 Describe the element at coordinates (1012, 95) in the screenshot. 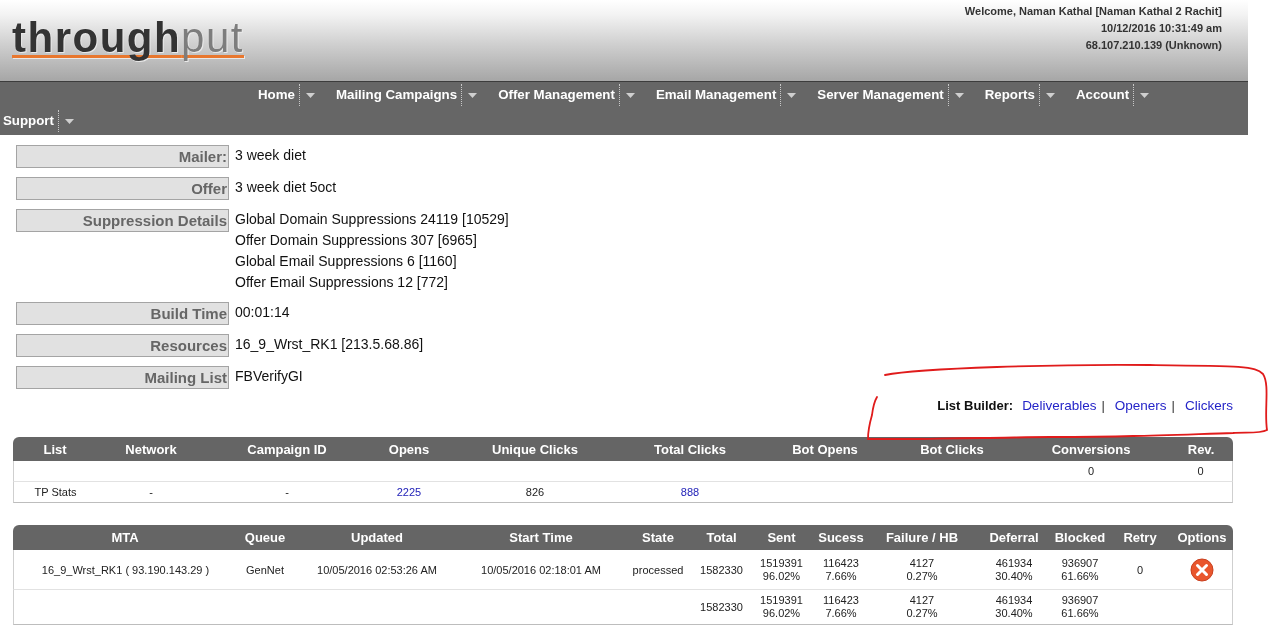

I see `nav-link: Reports` at that location.